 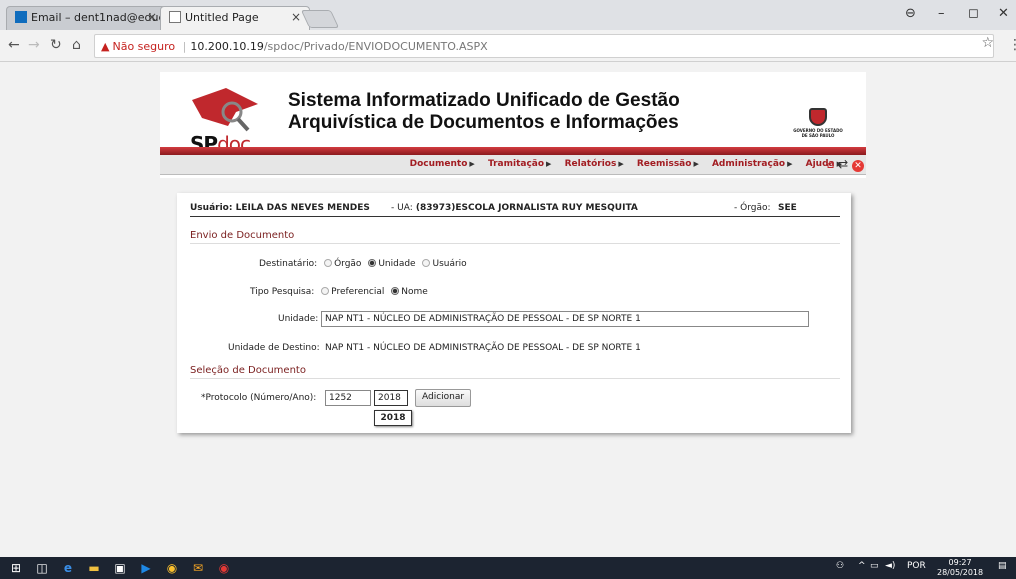 What do you see at coordinates (274, 348) in the screenshot?
I see `unidade-destino-label: Unidade de Destino:` at bounding box center [274, 348].